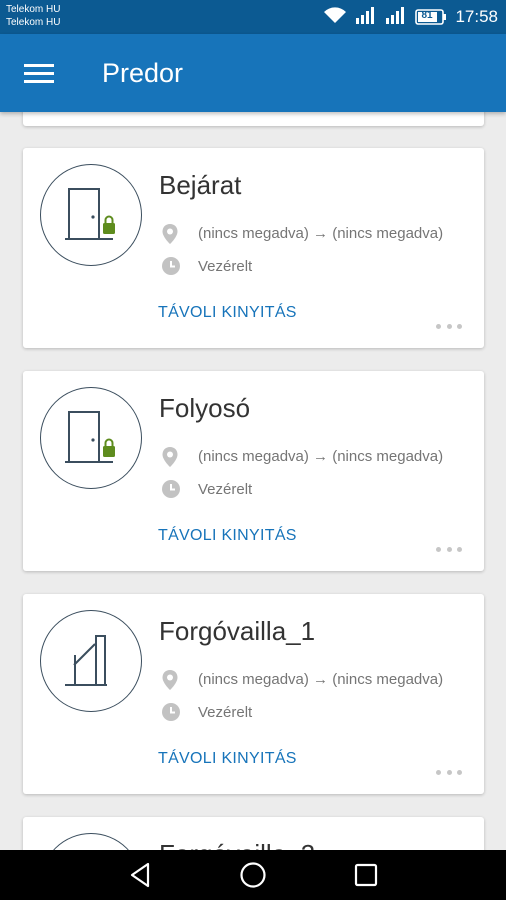 Image resolution: width=506 pixels, height=900 pixels. I want to click on door-name: Bejárat, so click(200, 185).